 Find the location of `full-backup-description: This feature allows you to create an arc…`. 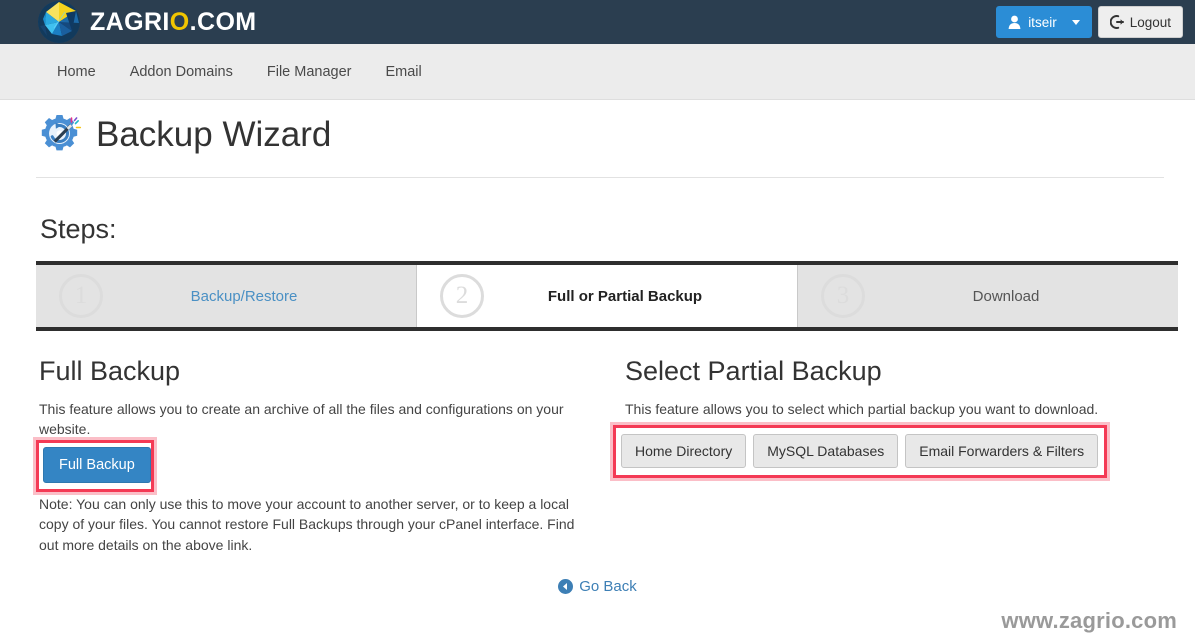

full-backup-description: This feature allows you to create an arc… is located at coordinates (301, 419).